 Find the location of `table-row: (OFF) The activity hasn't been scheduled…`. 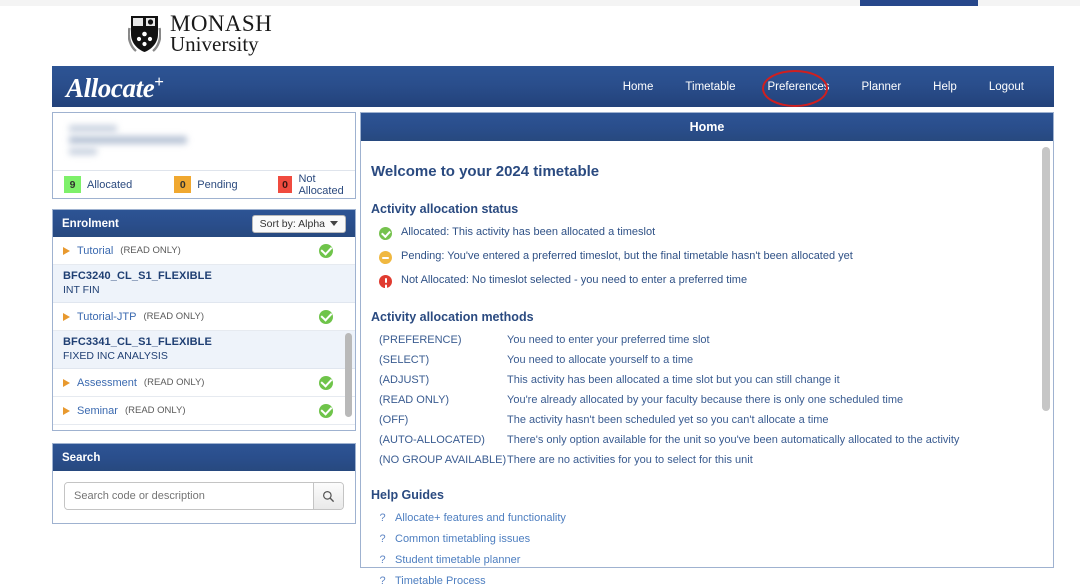

table-row: (OFF) The activity hasn't been scheduled… is located at coordinates (704, 420).